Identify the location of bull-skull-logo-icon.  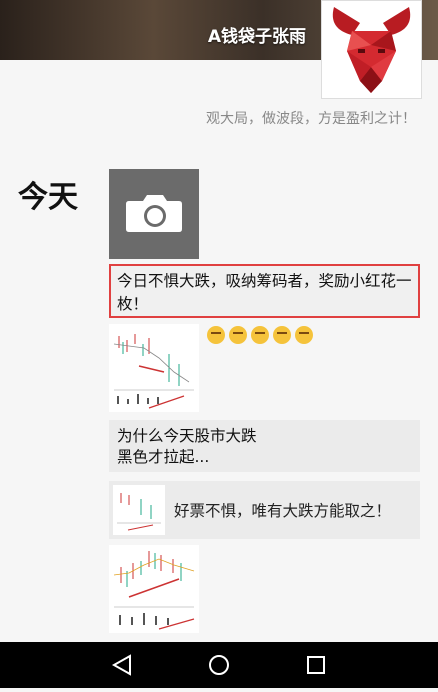
(371, 50).